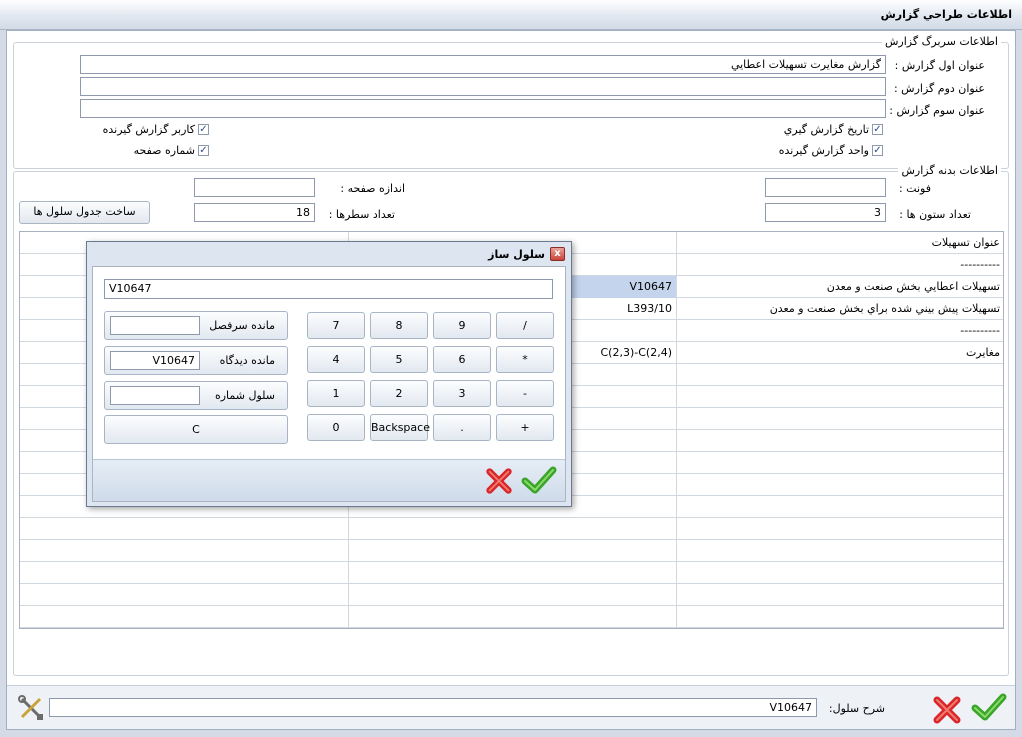  Describe the element at coordinates (399, 325) in the screenshot. I see `key-8: 8` at that location.